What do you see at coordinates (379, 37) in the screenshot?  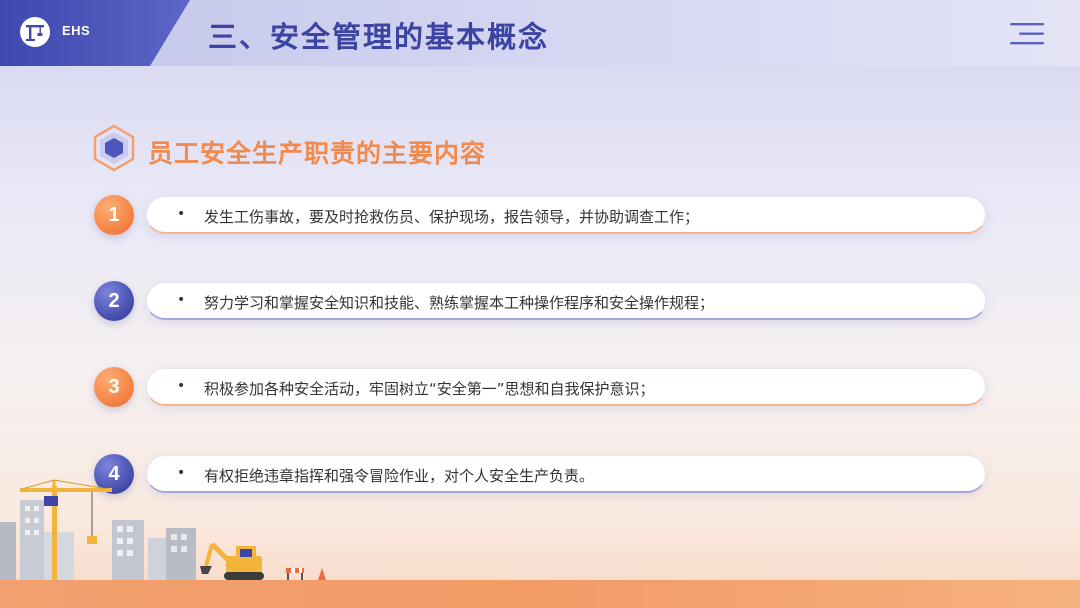 I see `page-title: 三、安全管理的基本概念` at bounding box center [379, 37].